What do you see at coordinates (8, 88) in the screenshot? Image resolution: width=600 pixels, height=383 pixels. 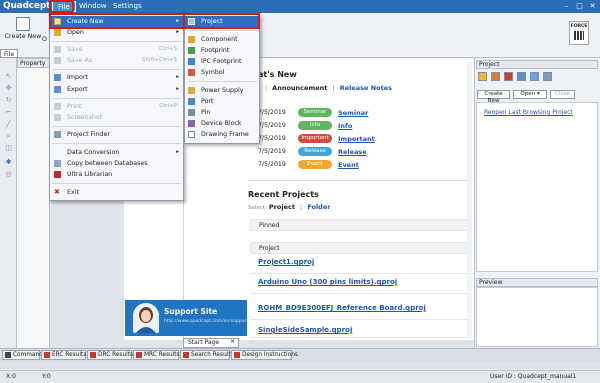 I see `move-icon: ✥` at bounding box center [8, 88].